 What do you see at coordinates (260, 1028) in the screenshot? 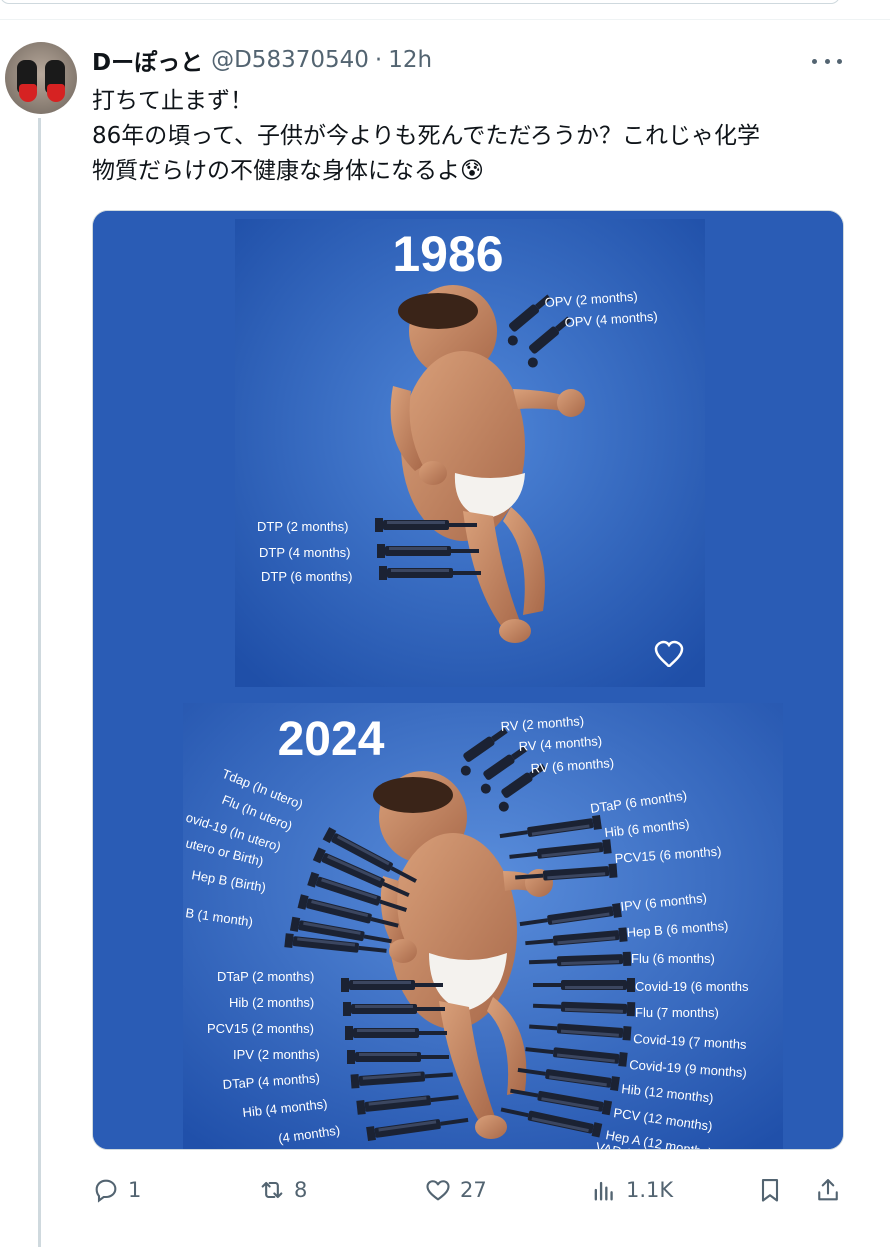
I see `label-left-bottom-3: PCV15 (2 months)` at bounding box center [260, 1028].